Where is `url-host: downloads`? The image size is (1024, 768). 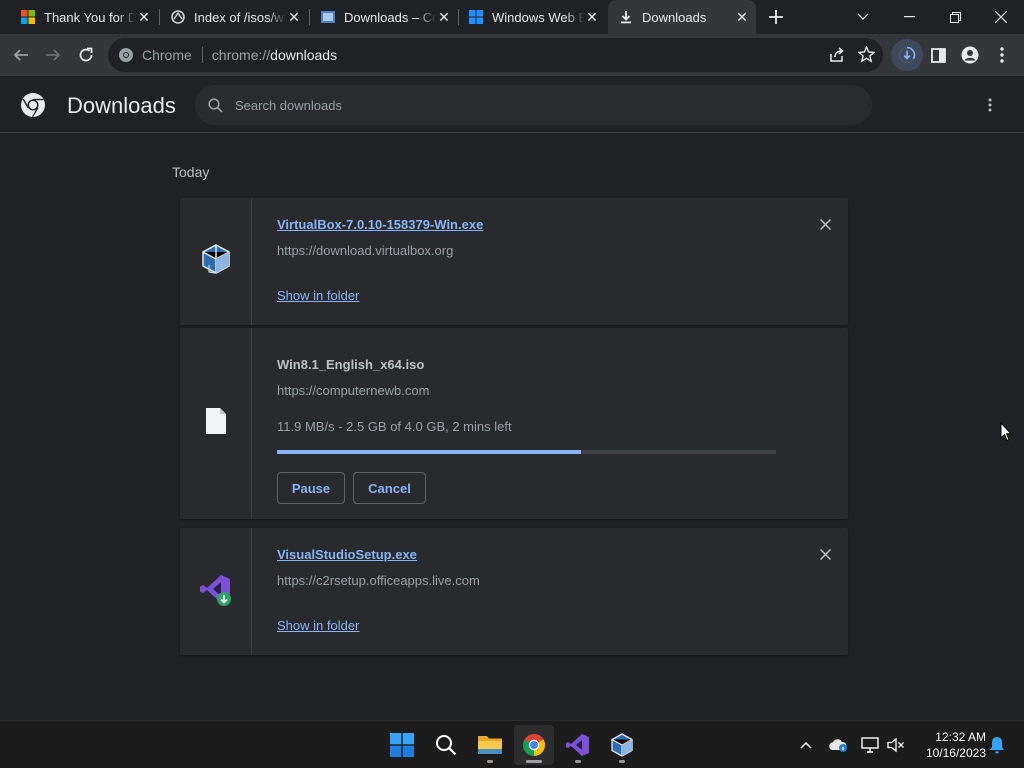
url-host: downloads is located at coordinates (304, 55).